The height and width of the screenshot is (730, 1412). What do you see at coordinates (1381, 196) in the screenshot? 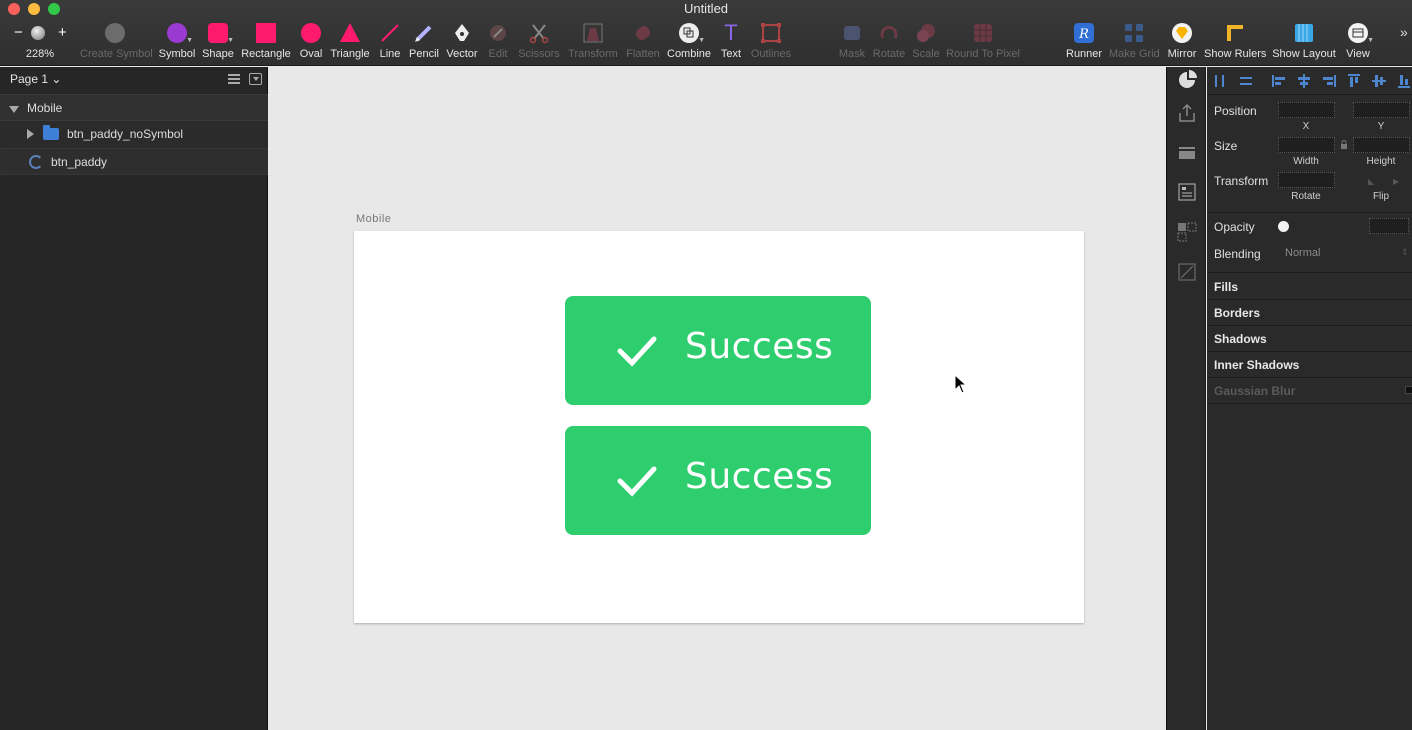
I see `flip-label: Flip` at bounding box center [1381, 196].